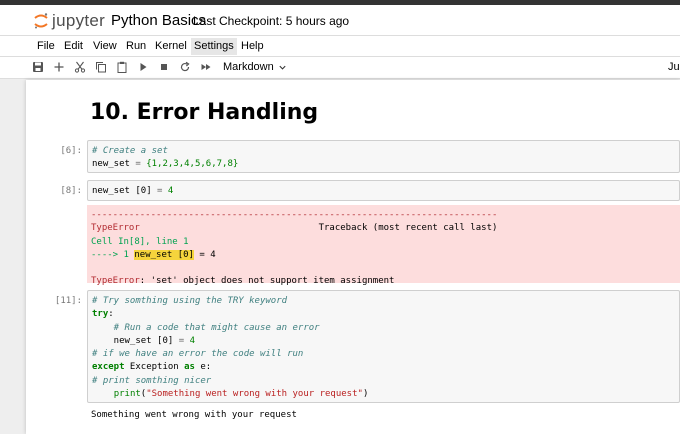 The width and height of the screenshot is (680, 434). What do you see at coordinates (38, 67) in the screenshot?
I see `save-icon` at bounding box center [38, 67].